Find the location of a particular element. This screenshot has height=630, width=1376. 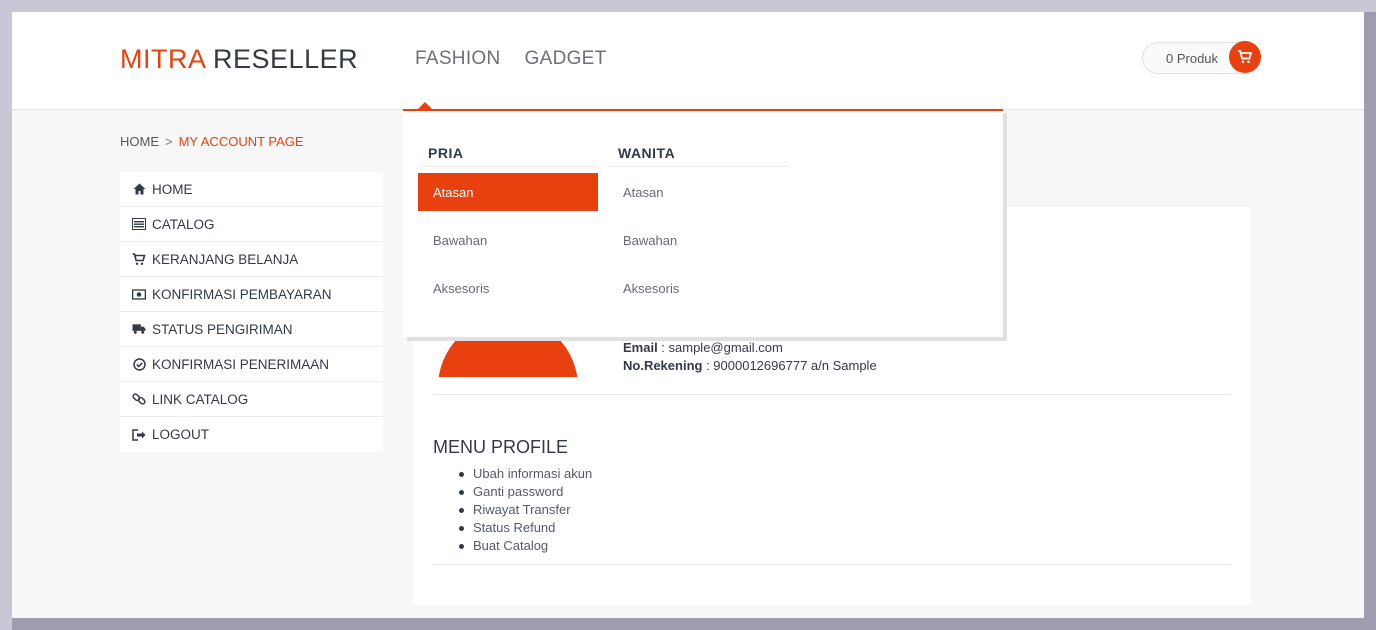

truck-icon is located at coordinates (139, 329).